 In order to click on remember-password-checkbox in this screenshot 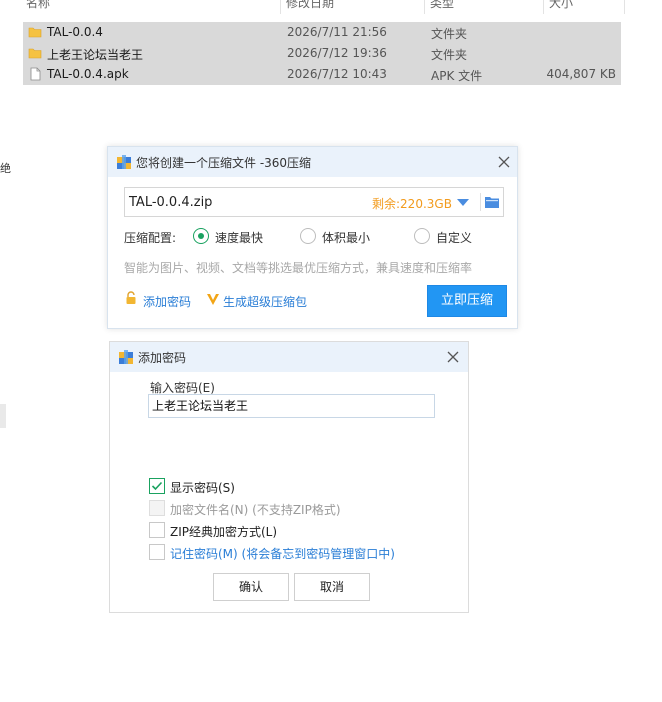, I will do `click(157, 552)`.